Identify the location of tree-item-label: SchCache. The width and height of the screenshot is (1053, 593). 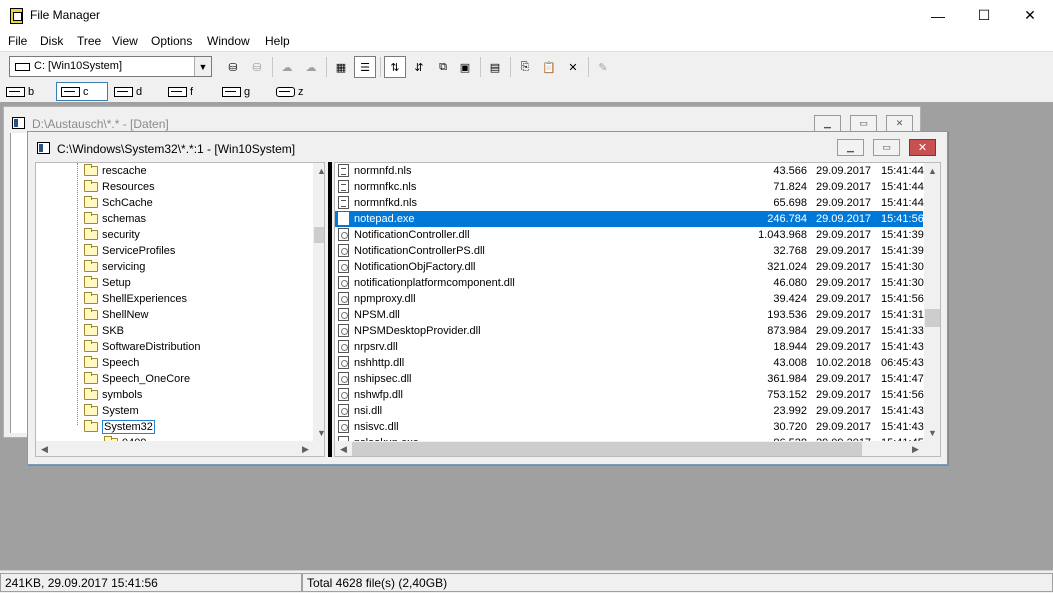
(127, 203).